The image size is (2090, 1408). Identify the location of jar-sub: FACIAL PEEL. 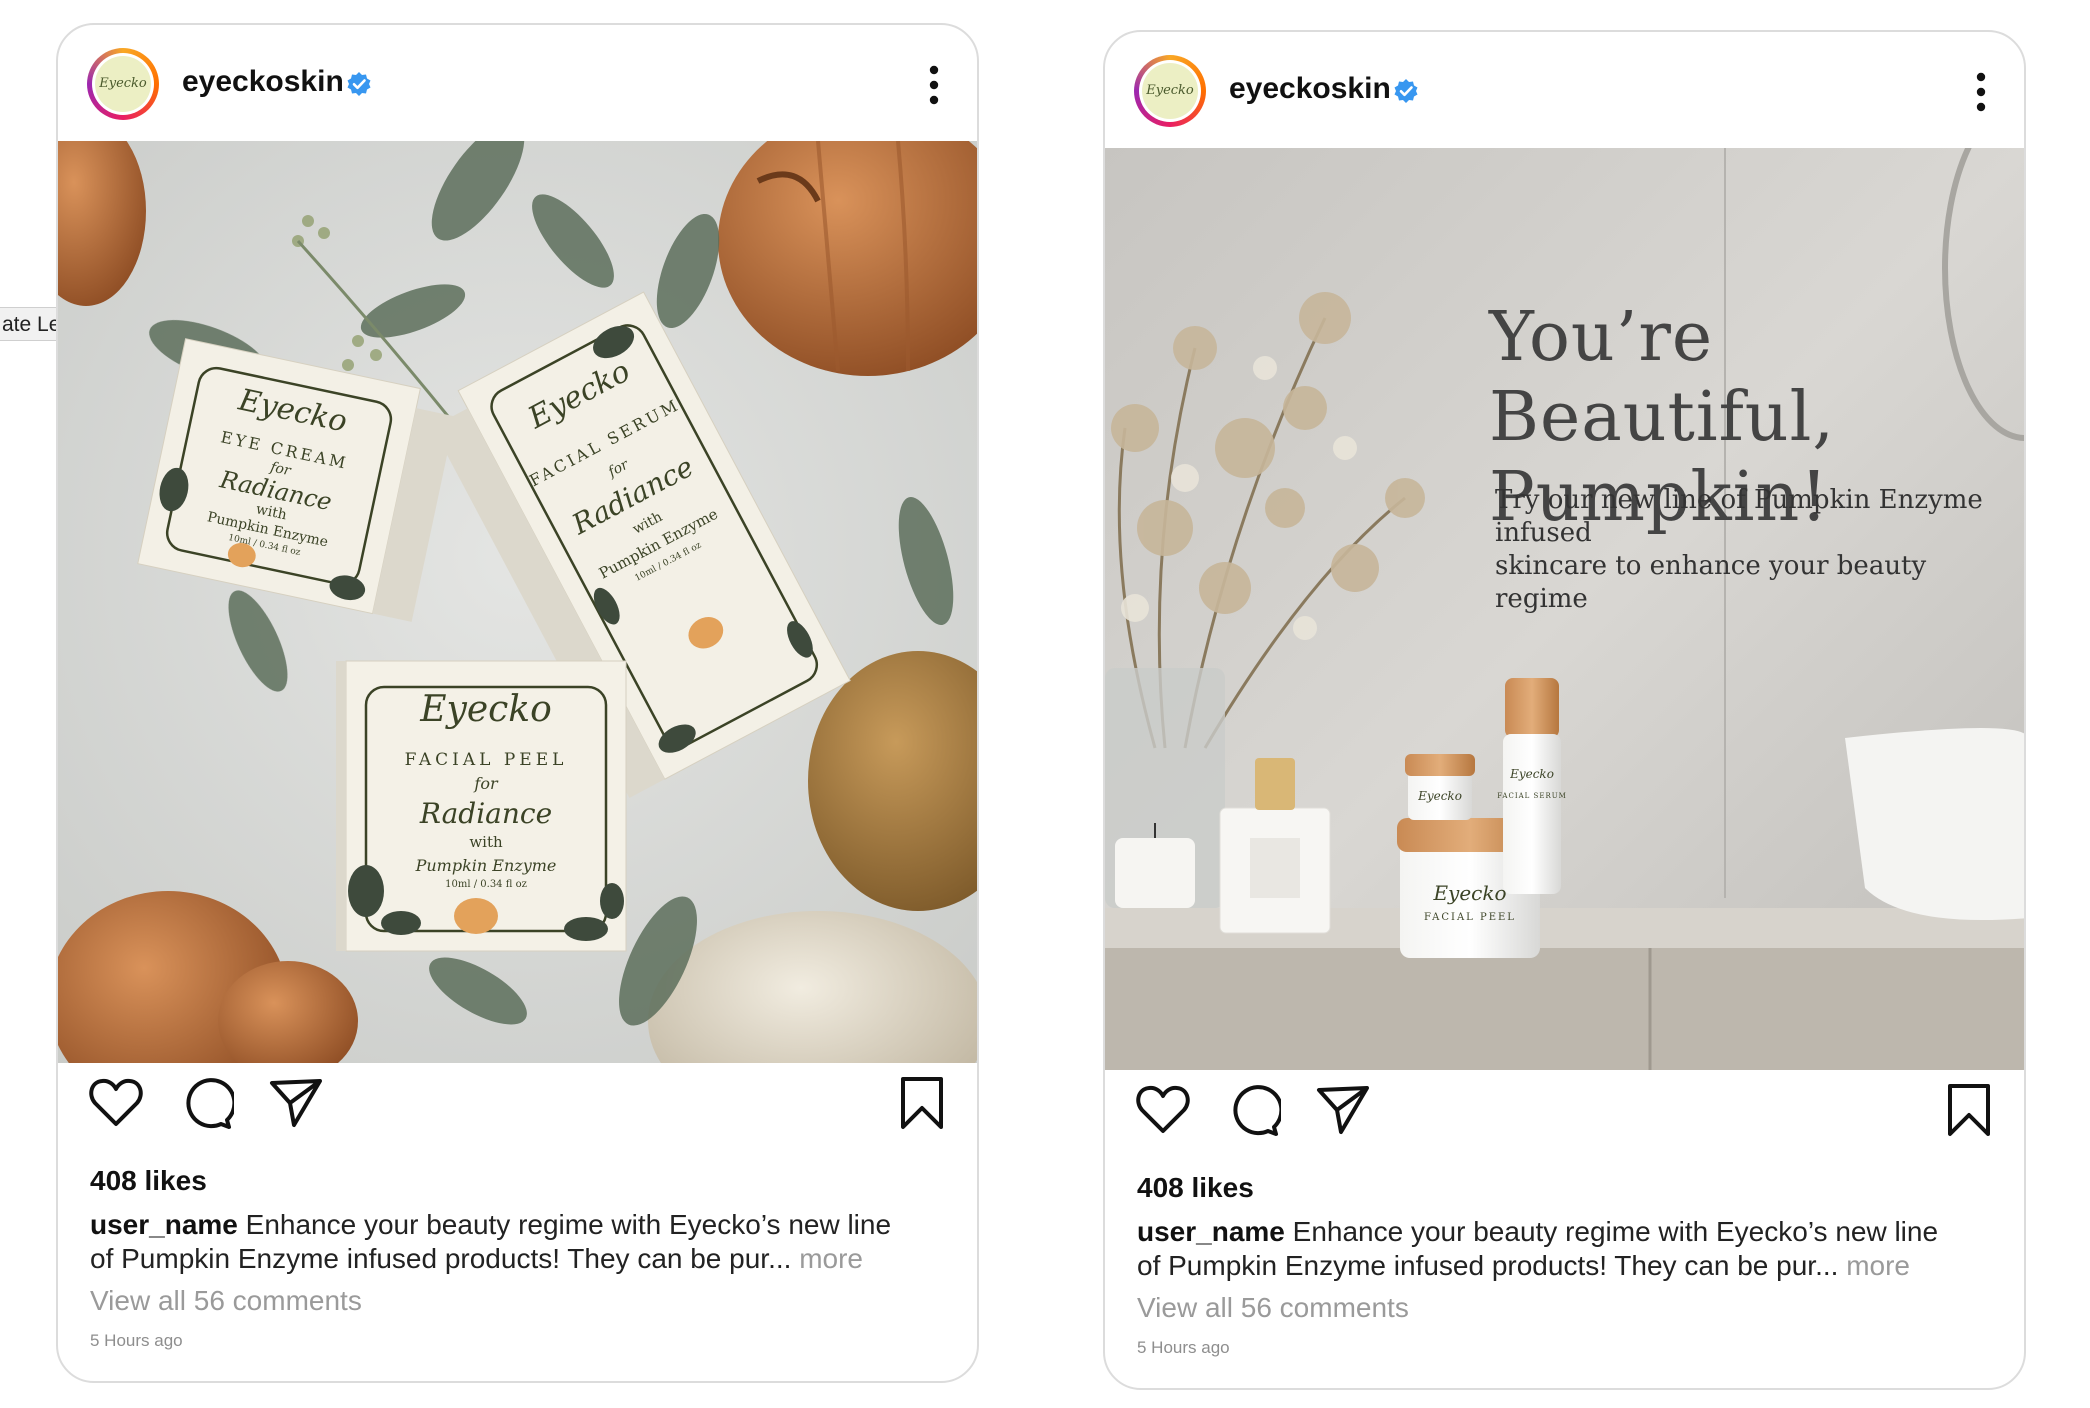
(1470, 917).